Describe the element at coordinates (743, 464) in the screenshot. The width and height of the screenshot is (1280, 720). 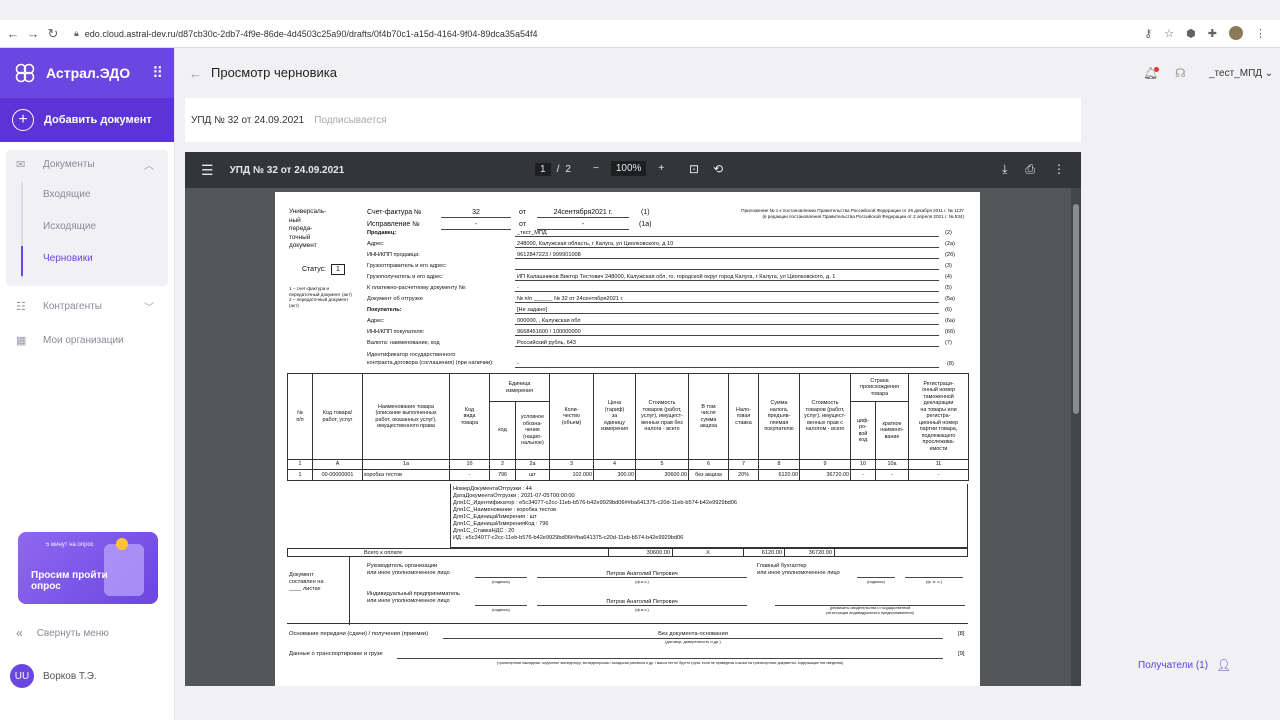
I see `column-number: 7` at that location.